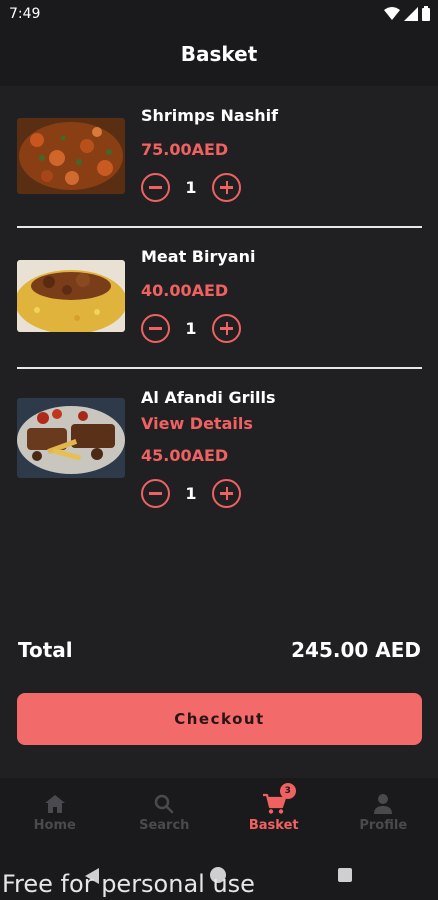 The height and width of the screenshot is (900, 438). Describe the element at coordinates (185, 149) in the screenshot. I see `item-price: 75.00AED` at that location.